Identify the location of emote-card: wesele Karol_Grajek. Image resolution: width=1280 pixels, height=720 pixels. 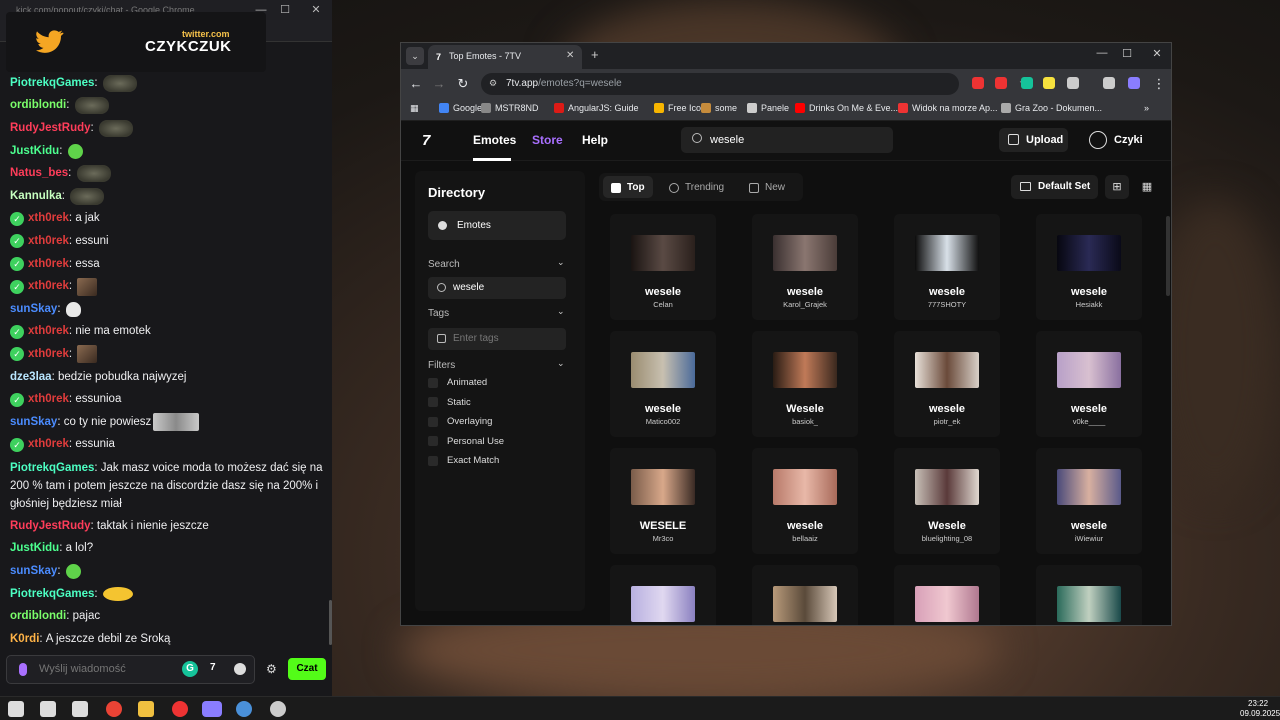
(805, 267).